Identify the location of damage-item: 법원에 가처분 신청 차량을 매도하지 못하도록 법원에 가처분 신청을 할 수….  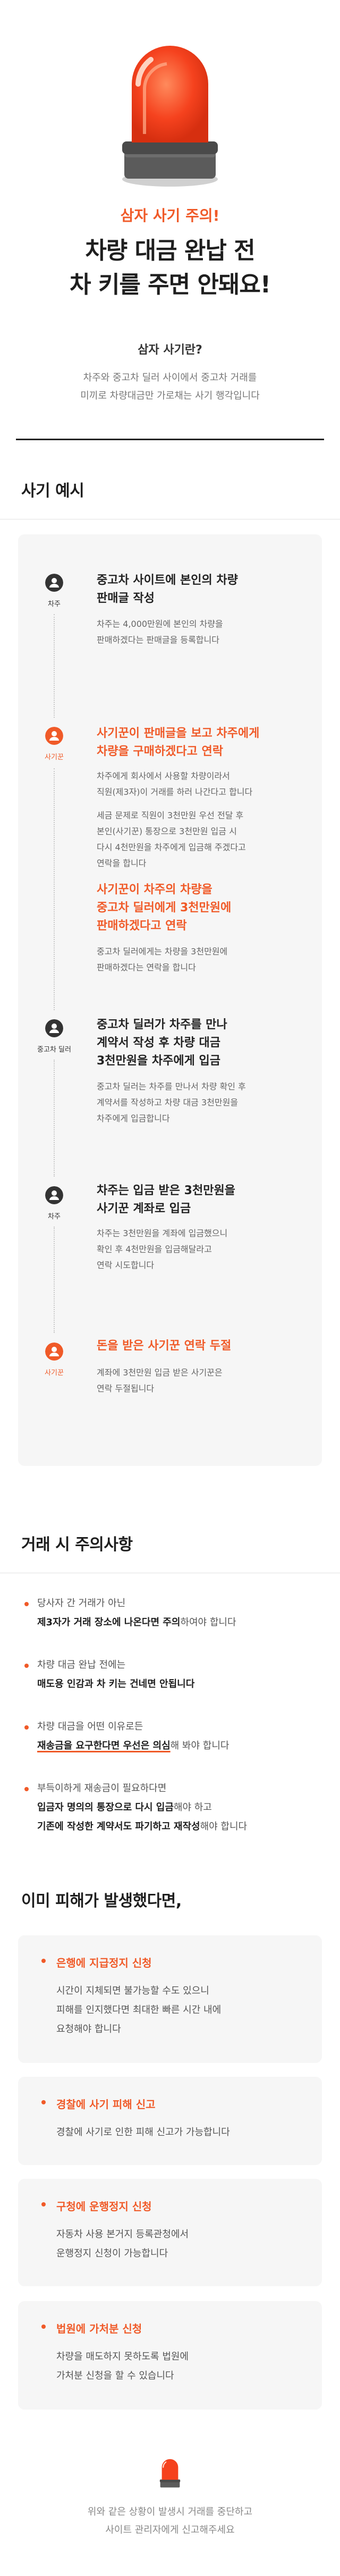
(170, 2355).